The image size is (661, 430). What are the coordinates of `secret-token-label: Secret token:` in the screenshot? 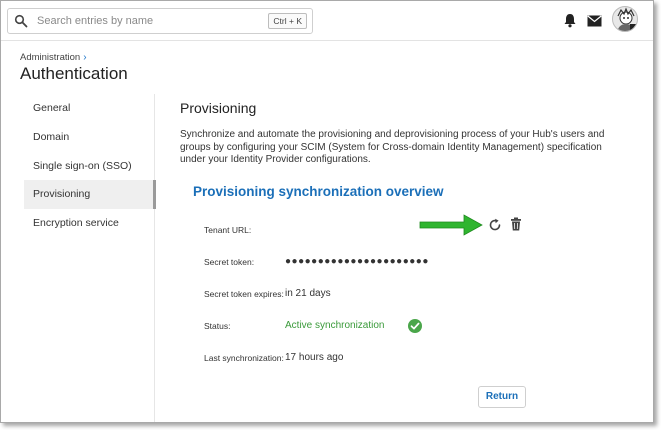 It's located at (229, 262).